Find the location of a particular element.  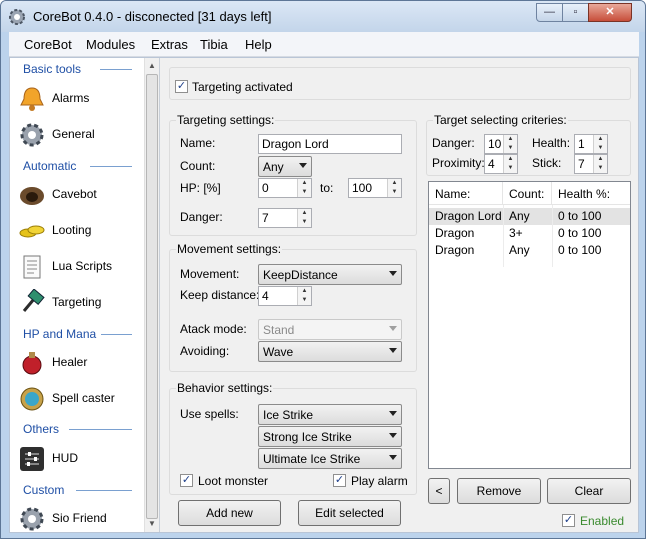

movement-value: KeepDistance is located at coordinates (300, 275).